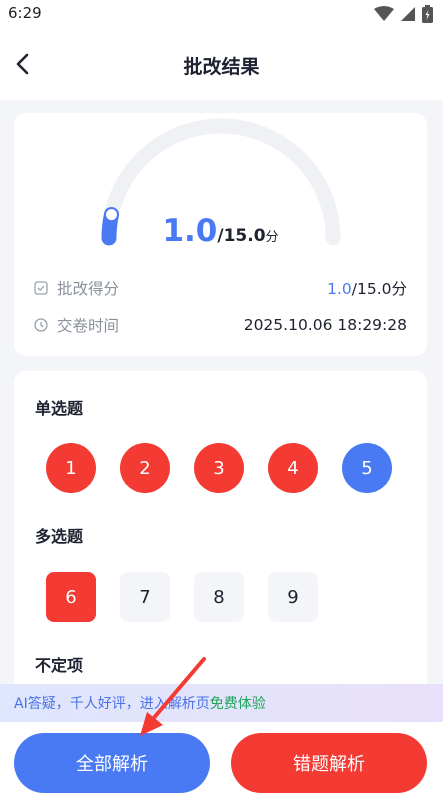 Image resolution: width=443 pixels, height=796 pixels. I want to click on score-info-total: /15.0分, so click(379, 289).